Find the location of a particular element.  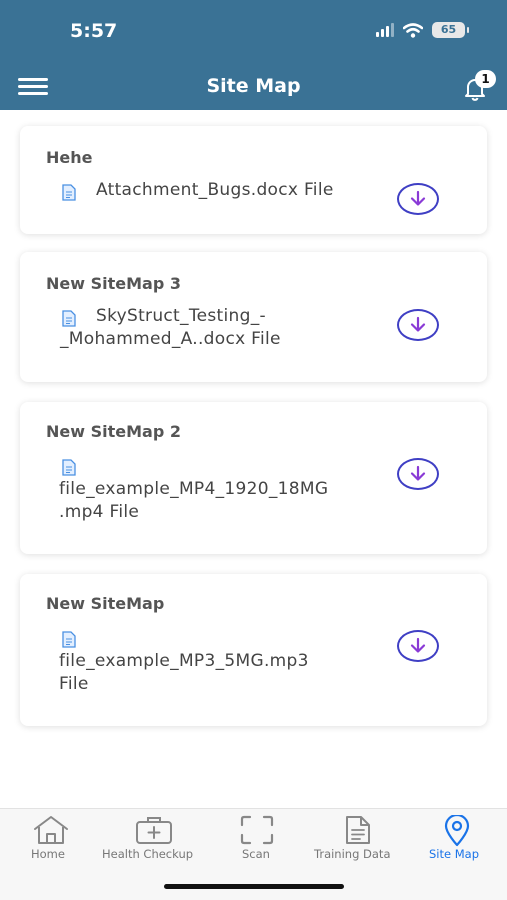

tab-training-data: Training Data is located at coordinates (358, 840).